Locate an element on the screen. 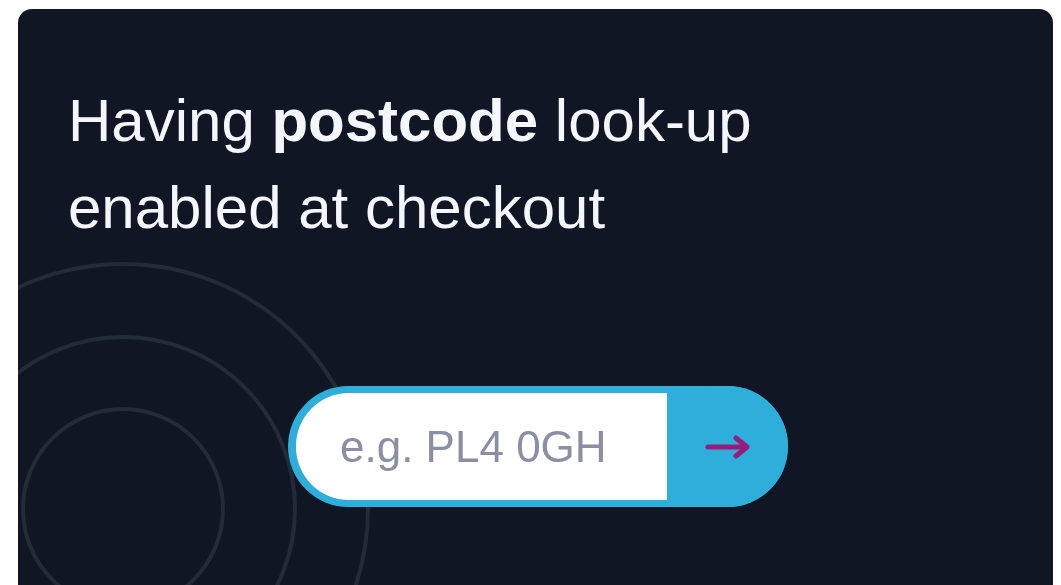  submit-button is located at coordinates (727, 446).